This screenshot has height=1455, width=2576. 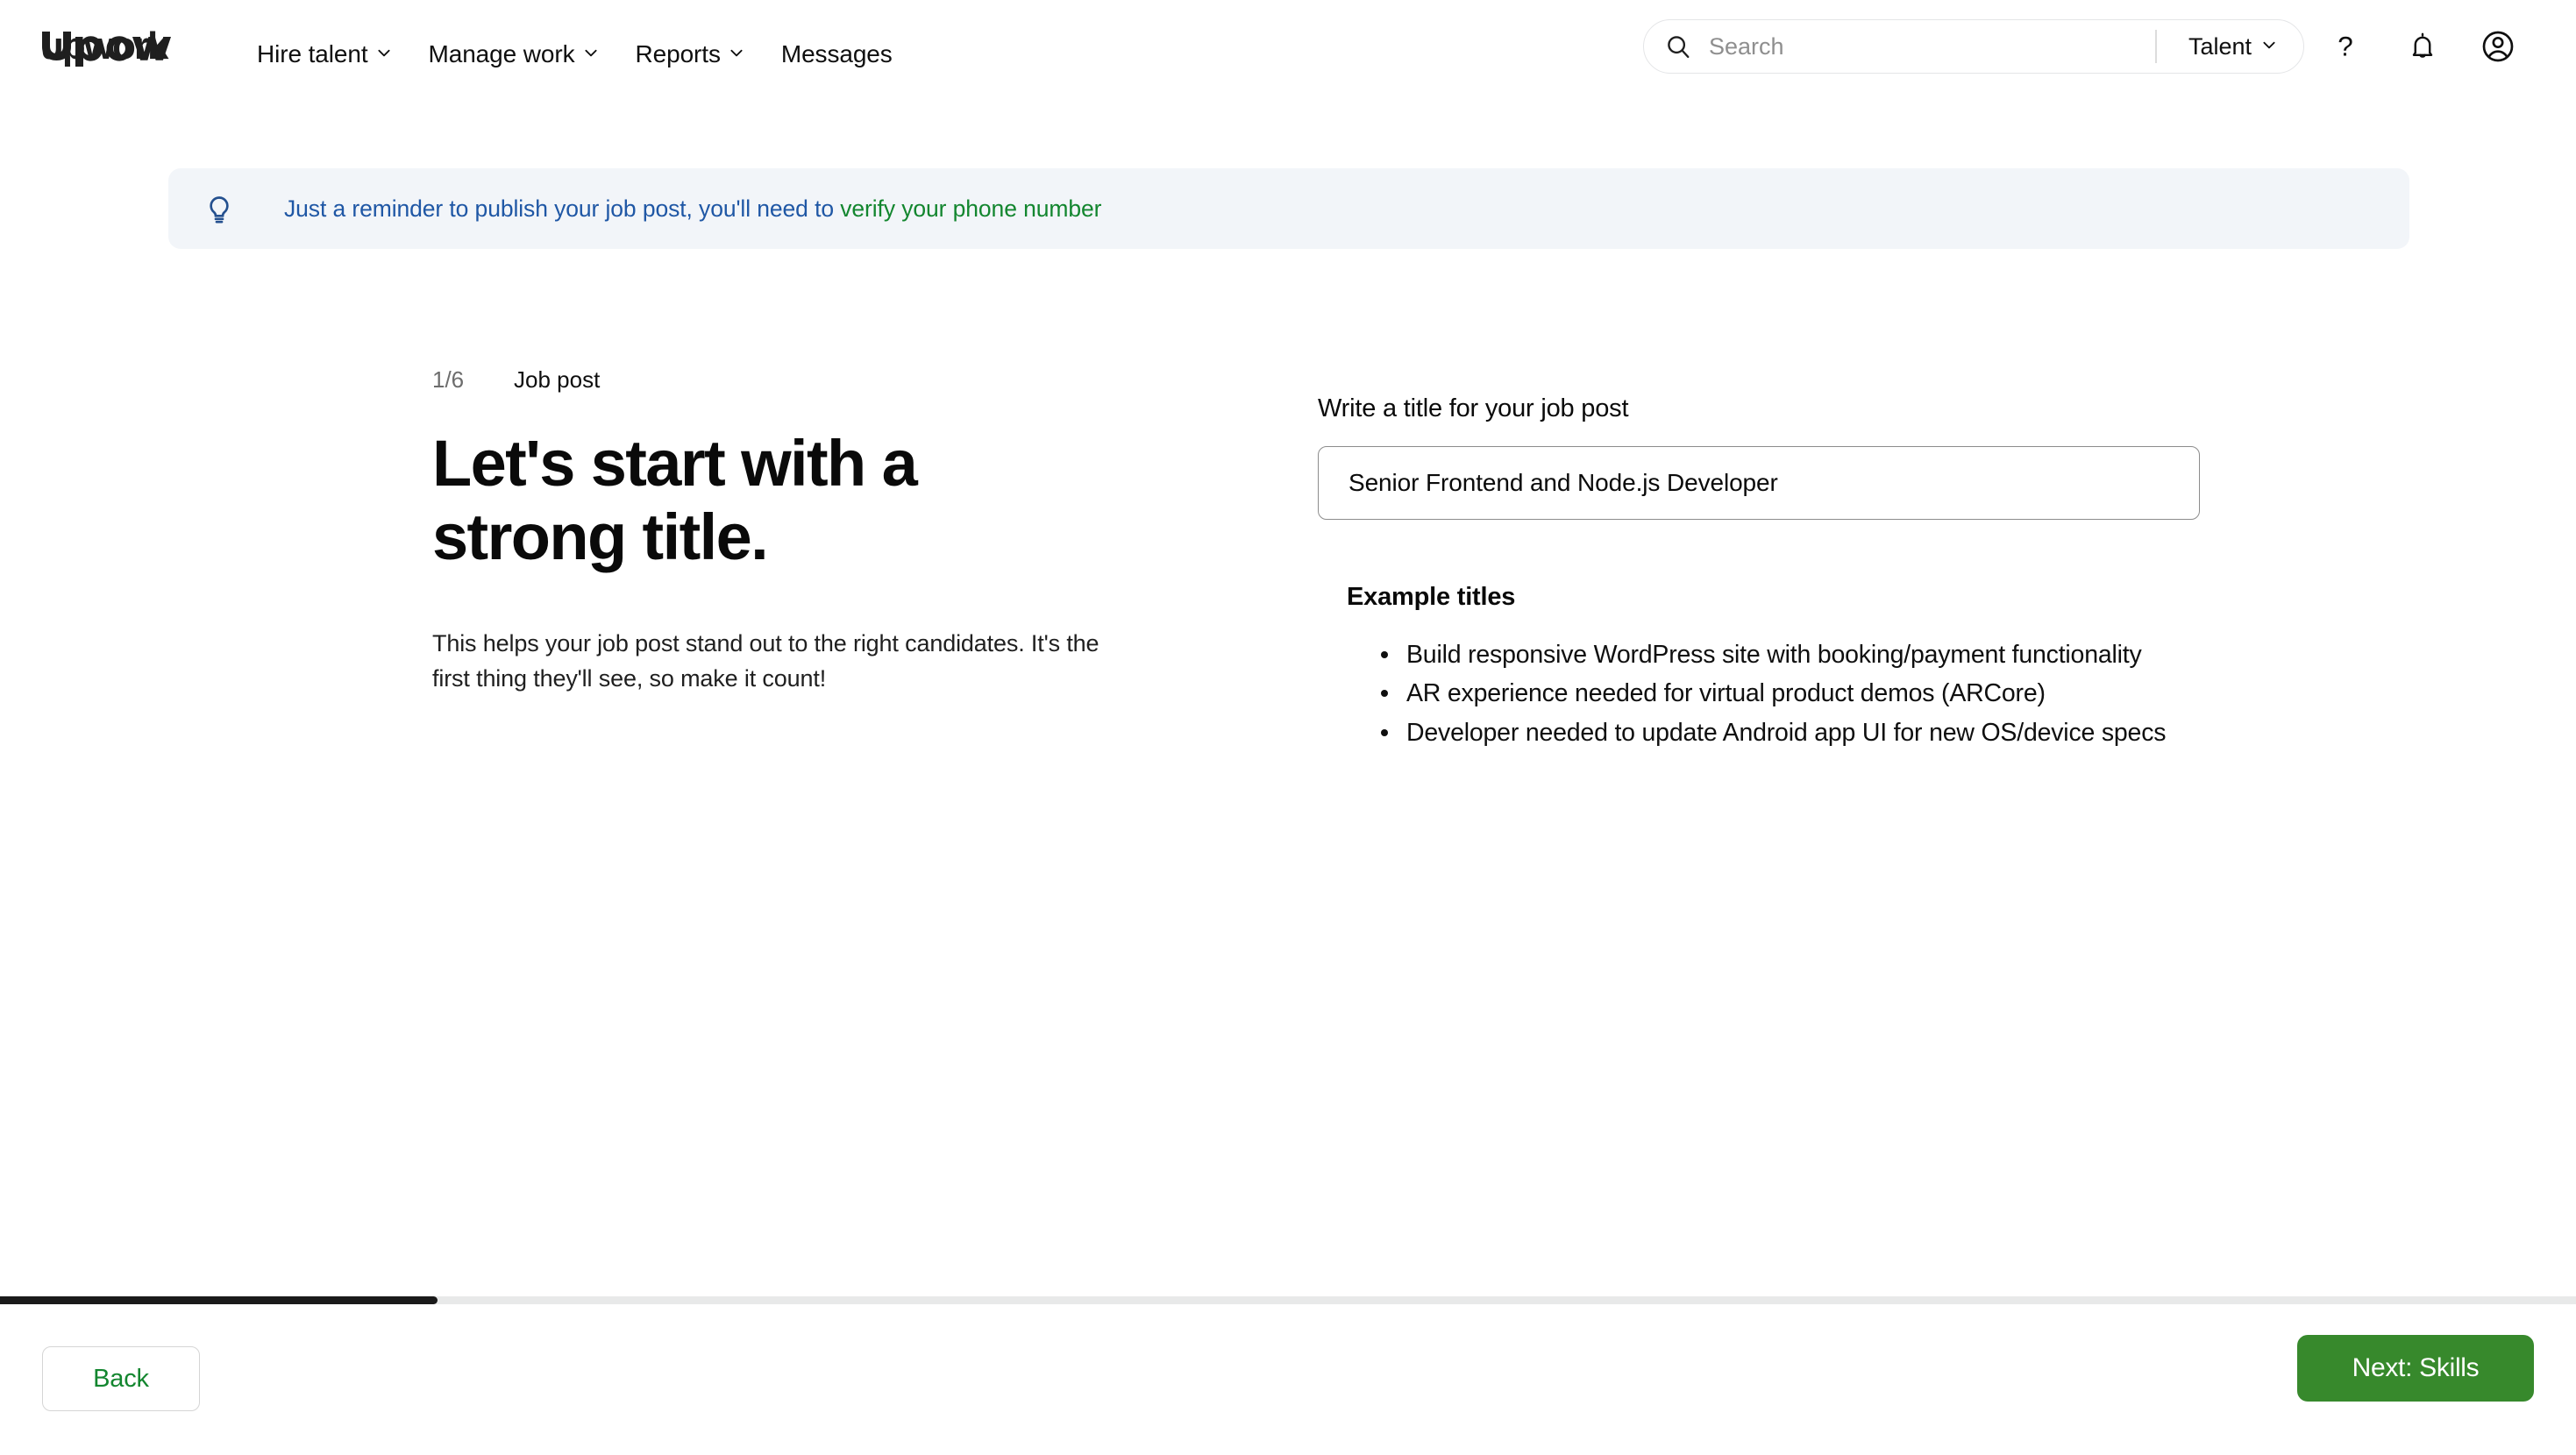 I want to click on title-field-label: Write a title for your job post, so click(x=1473, y=408).